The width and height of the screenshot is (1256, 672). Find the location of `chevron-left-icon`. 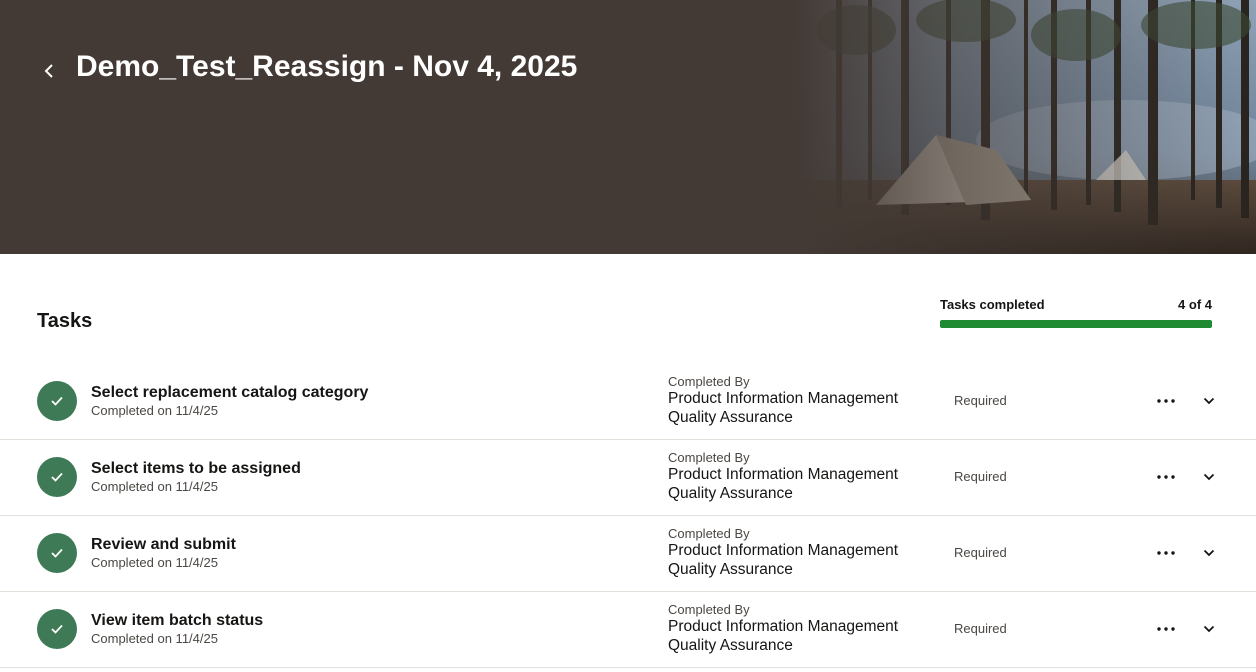

chevron-left-icon is located at coordinates (48, 71).